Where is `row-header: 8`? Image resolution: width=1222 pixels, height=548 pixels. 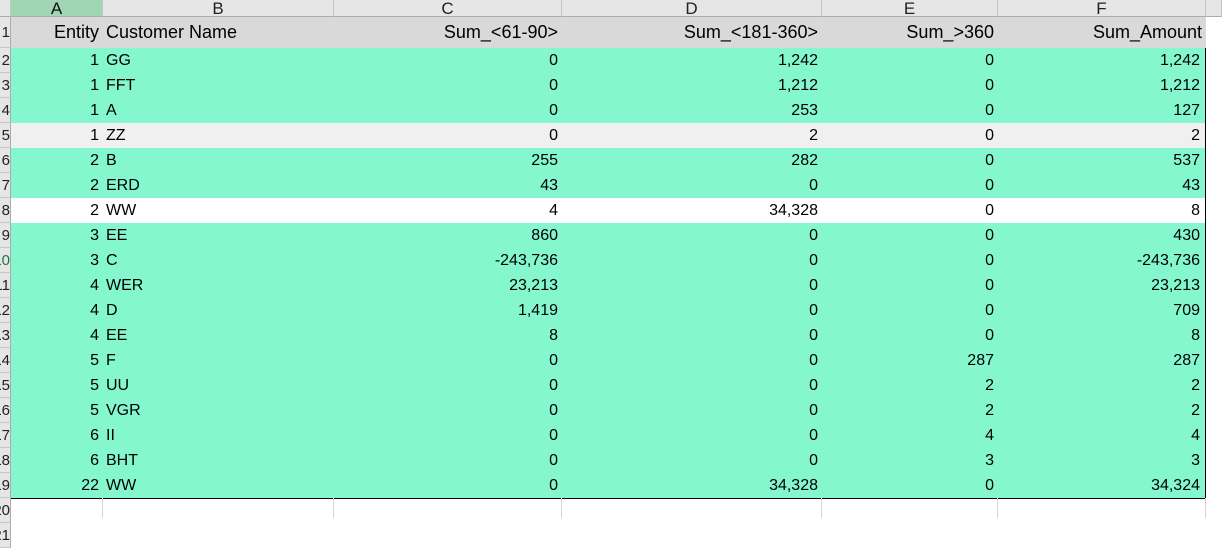
row-header: 8 is located at coordinates (5, 210).